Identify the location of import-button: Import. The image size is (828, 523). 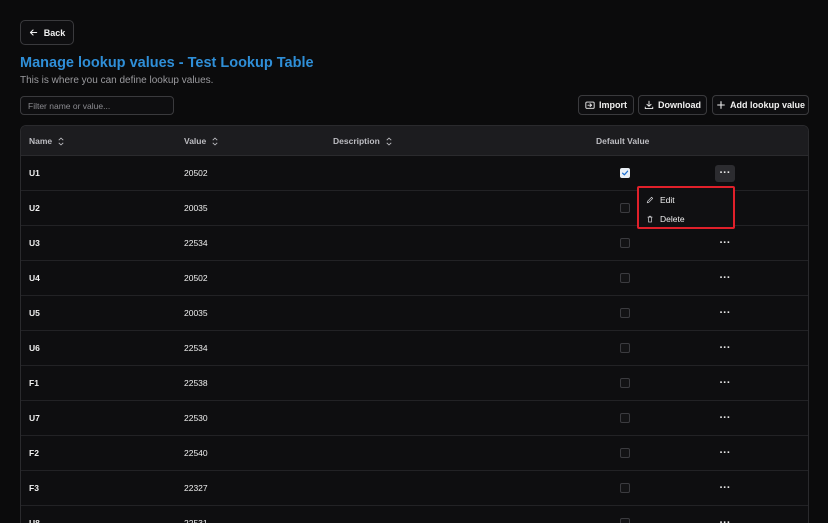
(606, 105).